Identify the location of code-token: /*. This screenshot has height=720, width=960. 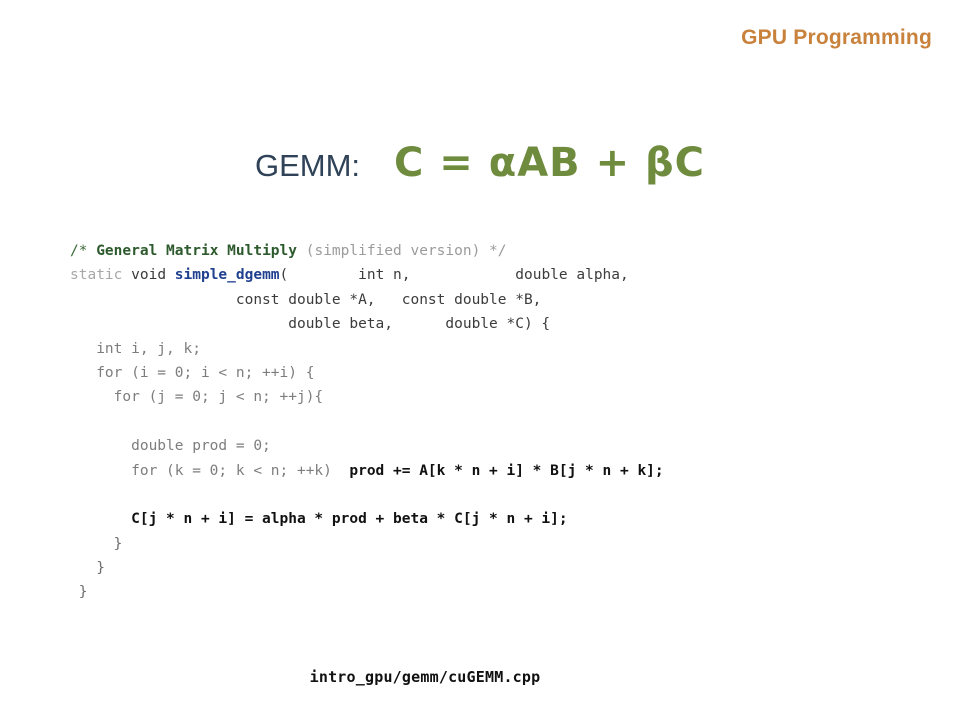
(83, 251).